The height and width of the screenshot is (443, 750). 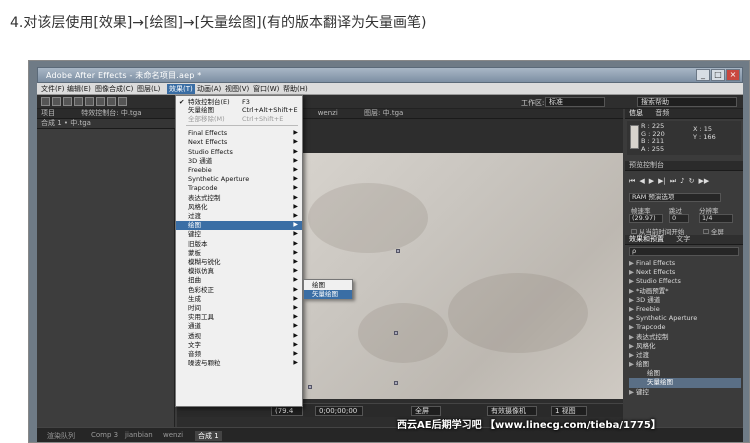 What do you see at coordinates (685, 364) in the screenshot?
I see `effects-list-item: ▶ 绘图` at bounding box center [685, 364].